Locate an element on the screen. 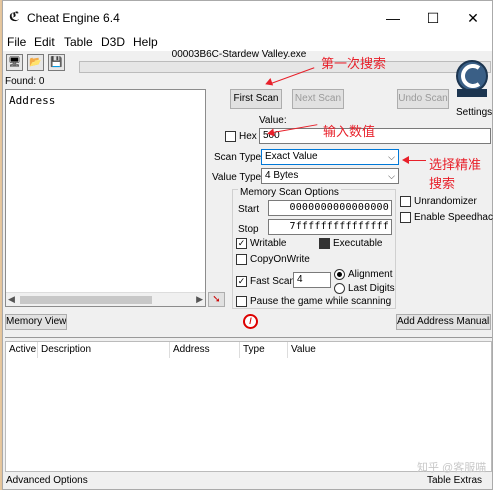  menu-file: File is located at coordinates (16, 42).